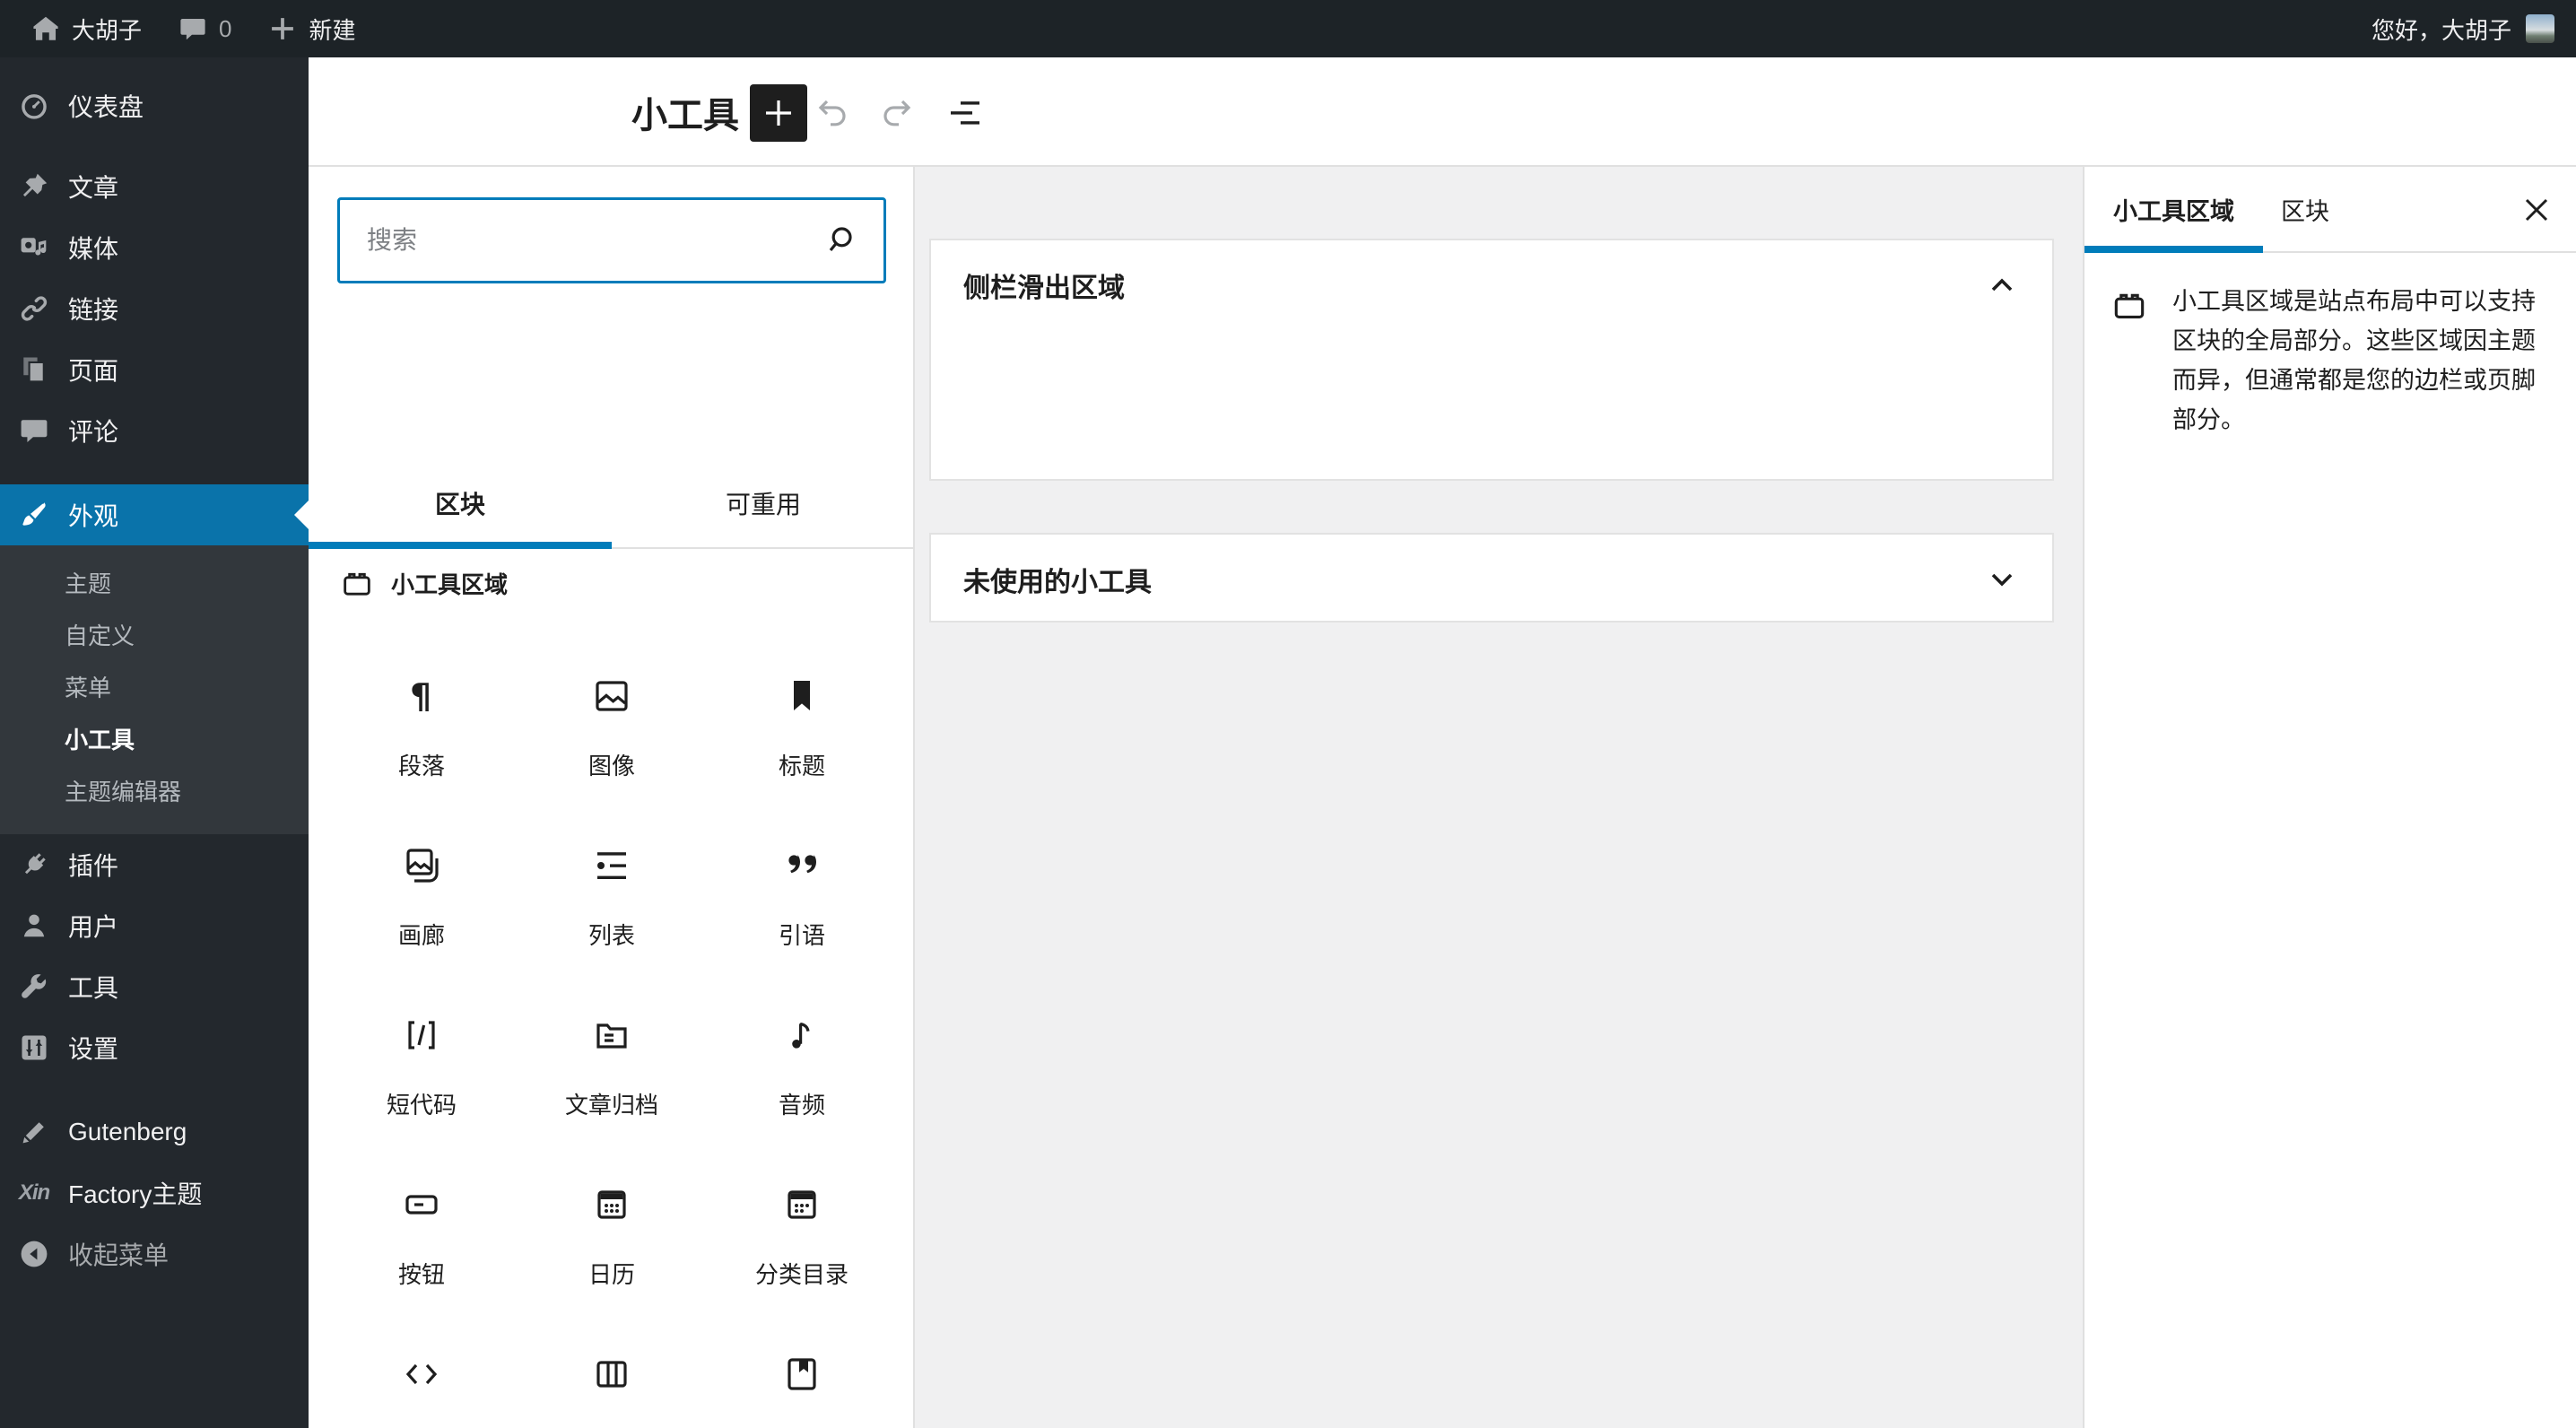 Image resolution: width=2576 pixels, height=1428 pixels. What do you see at coordinates (421, 1204) in the screenshot?
I see `button-icon` at bounding box center [421, 1204].